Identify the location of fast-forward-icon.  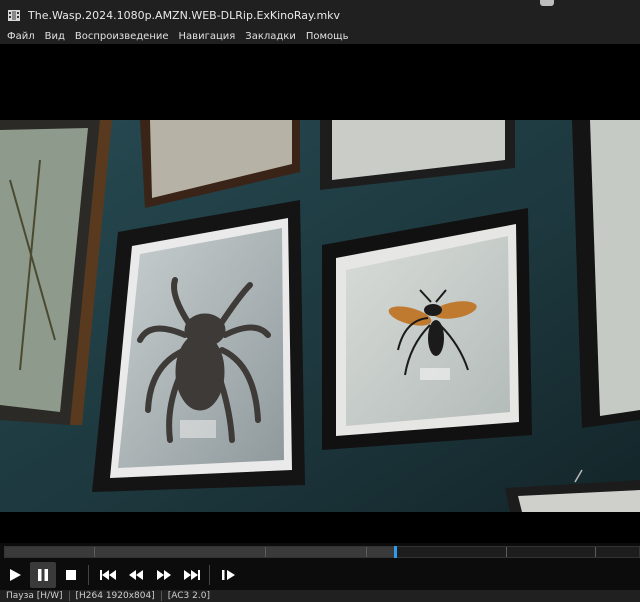
(164, 574).